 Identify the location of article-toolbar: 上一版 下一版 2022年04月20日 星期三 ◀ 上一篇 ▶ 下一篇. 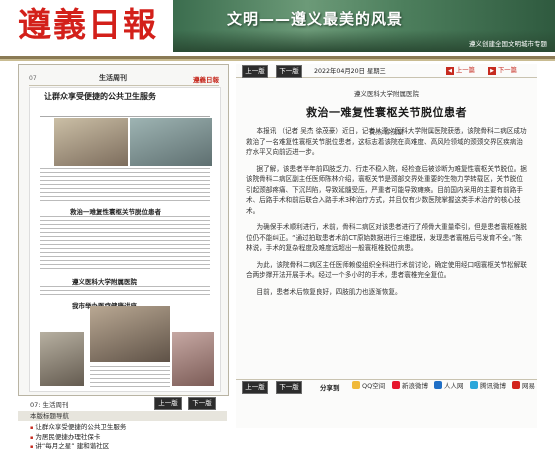
(386, 71).